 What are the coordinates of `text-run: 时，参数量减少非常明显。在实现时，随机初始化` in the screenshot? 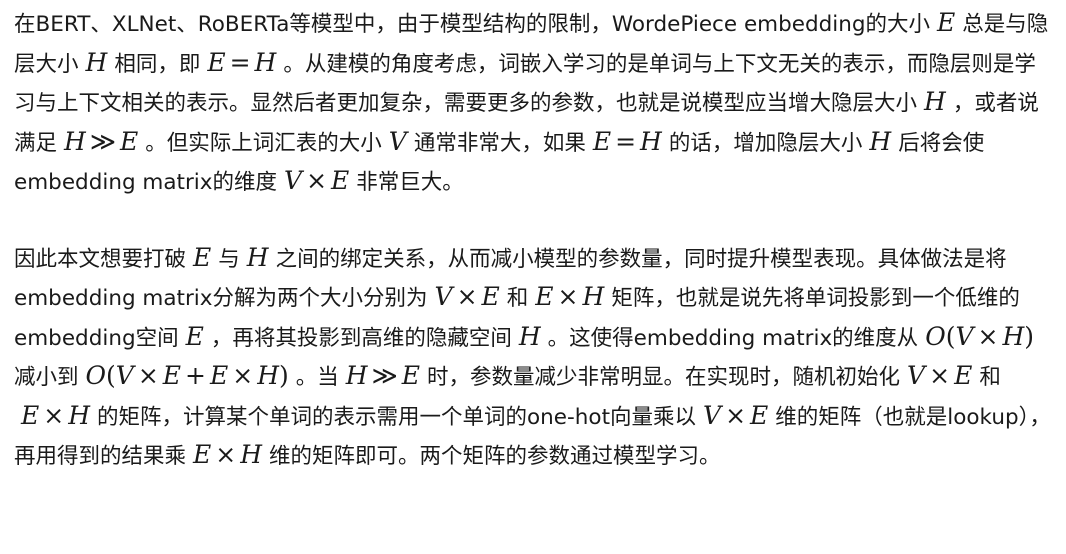 It's located at (664, 377).